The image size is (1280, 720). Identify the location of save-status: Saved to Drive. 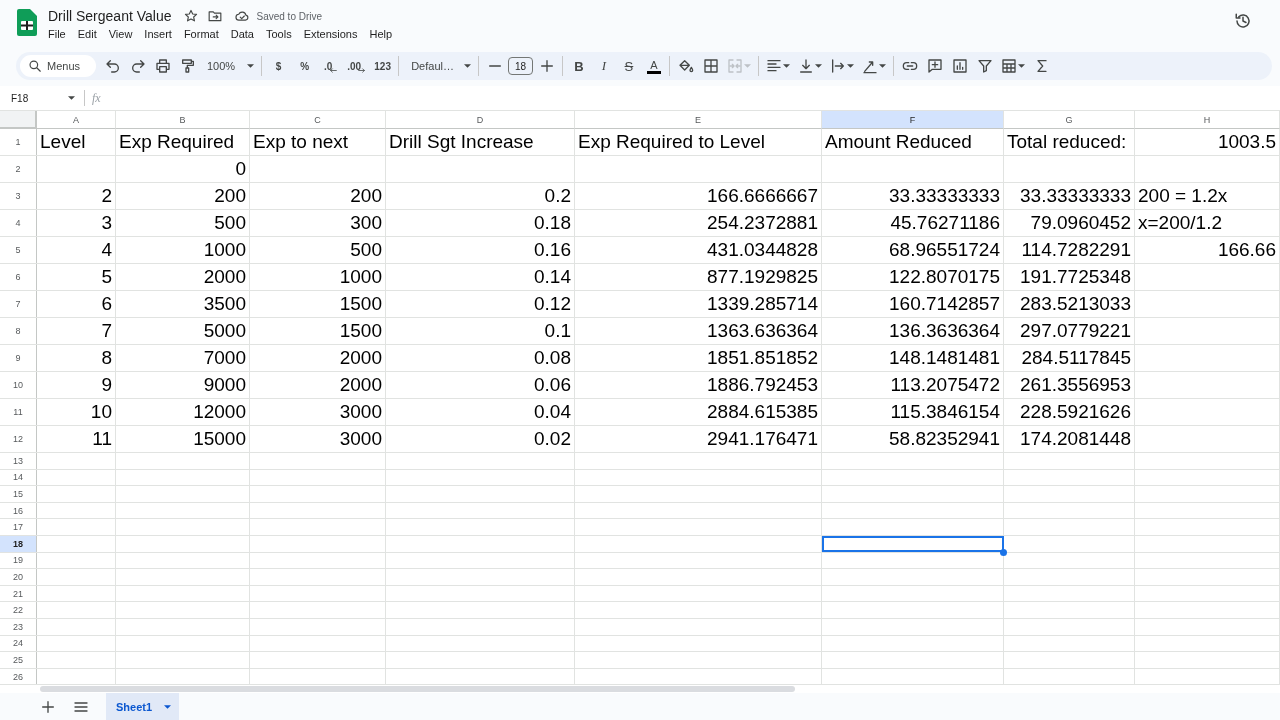
(289, 16).